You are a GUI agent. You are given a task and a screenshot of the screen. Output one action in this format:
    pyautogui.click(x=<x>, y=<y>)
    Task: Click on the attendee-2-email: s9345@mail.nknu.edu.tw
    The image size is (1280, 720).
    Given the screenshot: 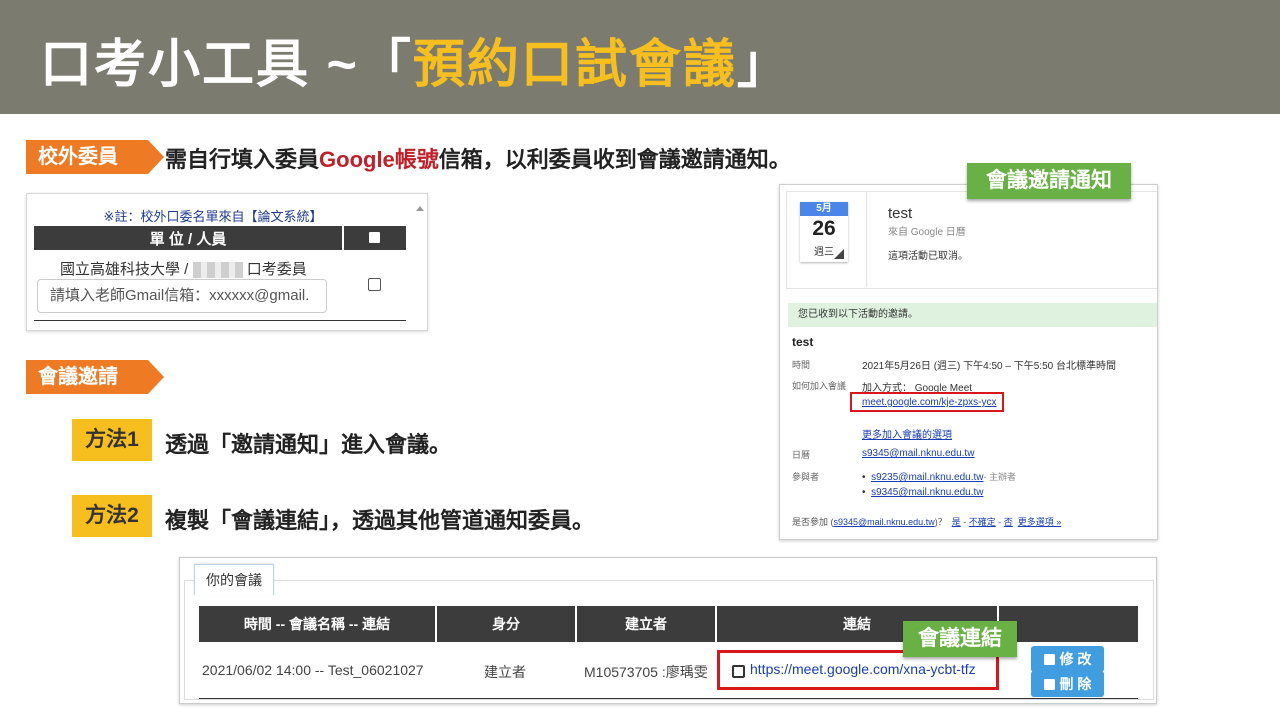 What is the action you would take?
    pyautogui.click(x=927, y=492)
    